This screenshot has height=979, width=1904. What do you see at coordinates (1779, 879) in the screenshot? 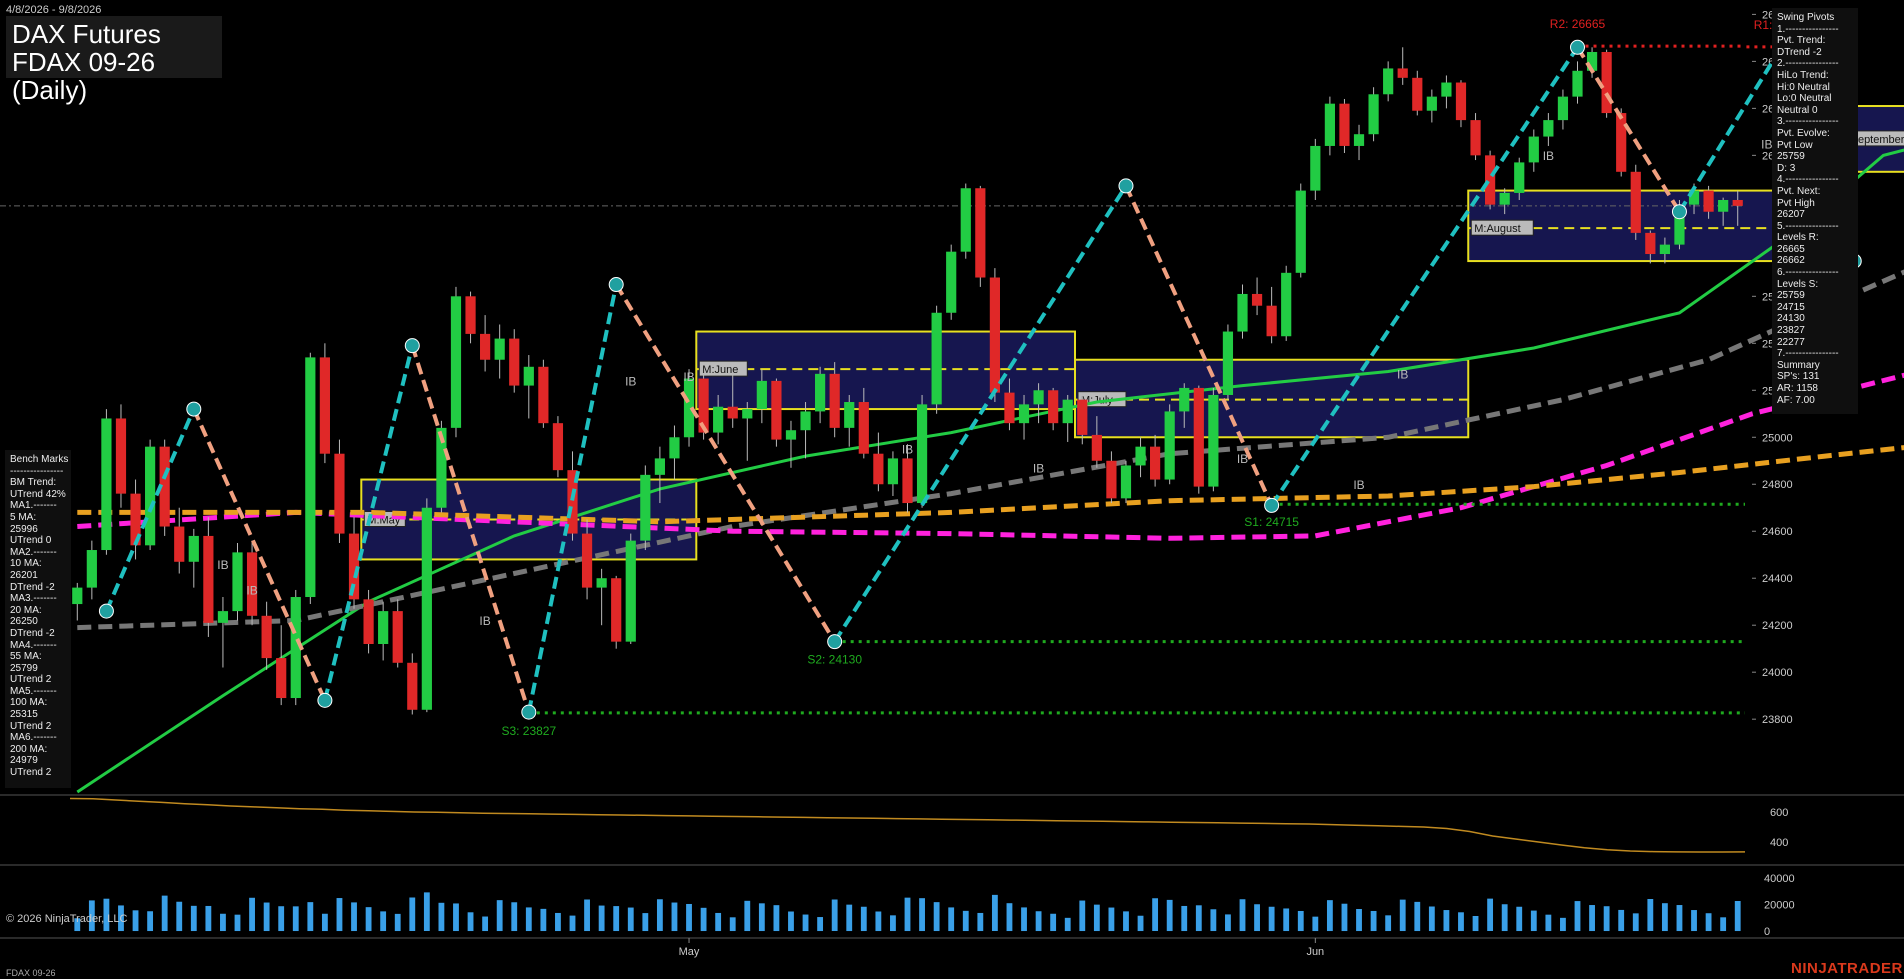
I see `volume-tick-label: 40000` at bounding box center [1779, 879].